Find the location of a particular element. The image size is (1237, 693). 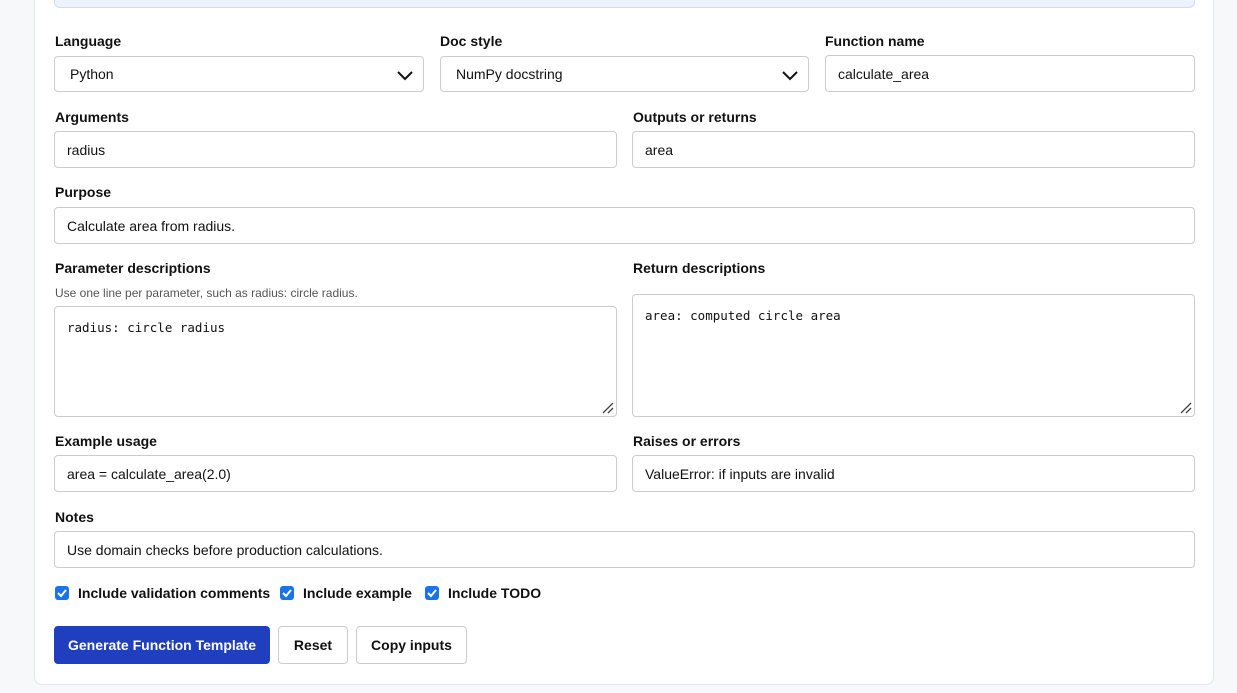

function-name-label: Function name is located at coordinates (875, 41).